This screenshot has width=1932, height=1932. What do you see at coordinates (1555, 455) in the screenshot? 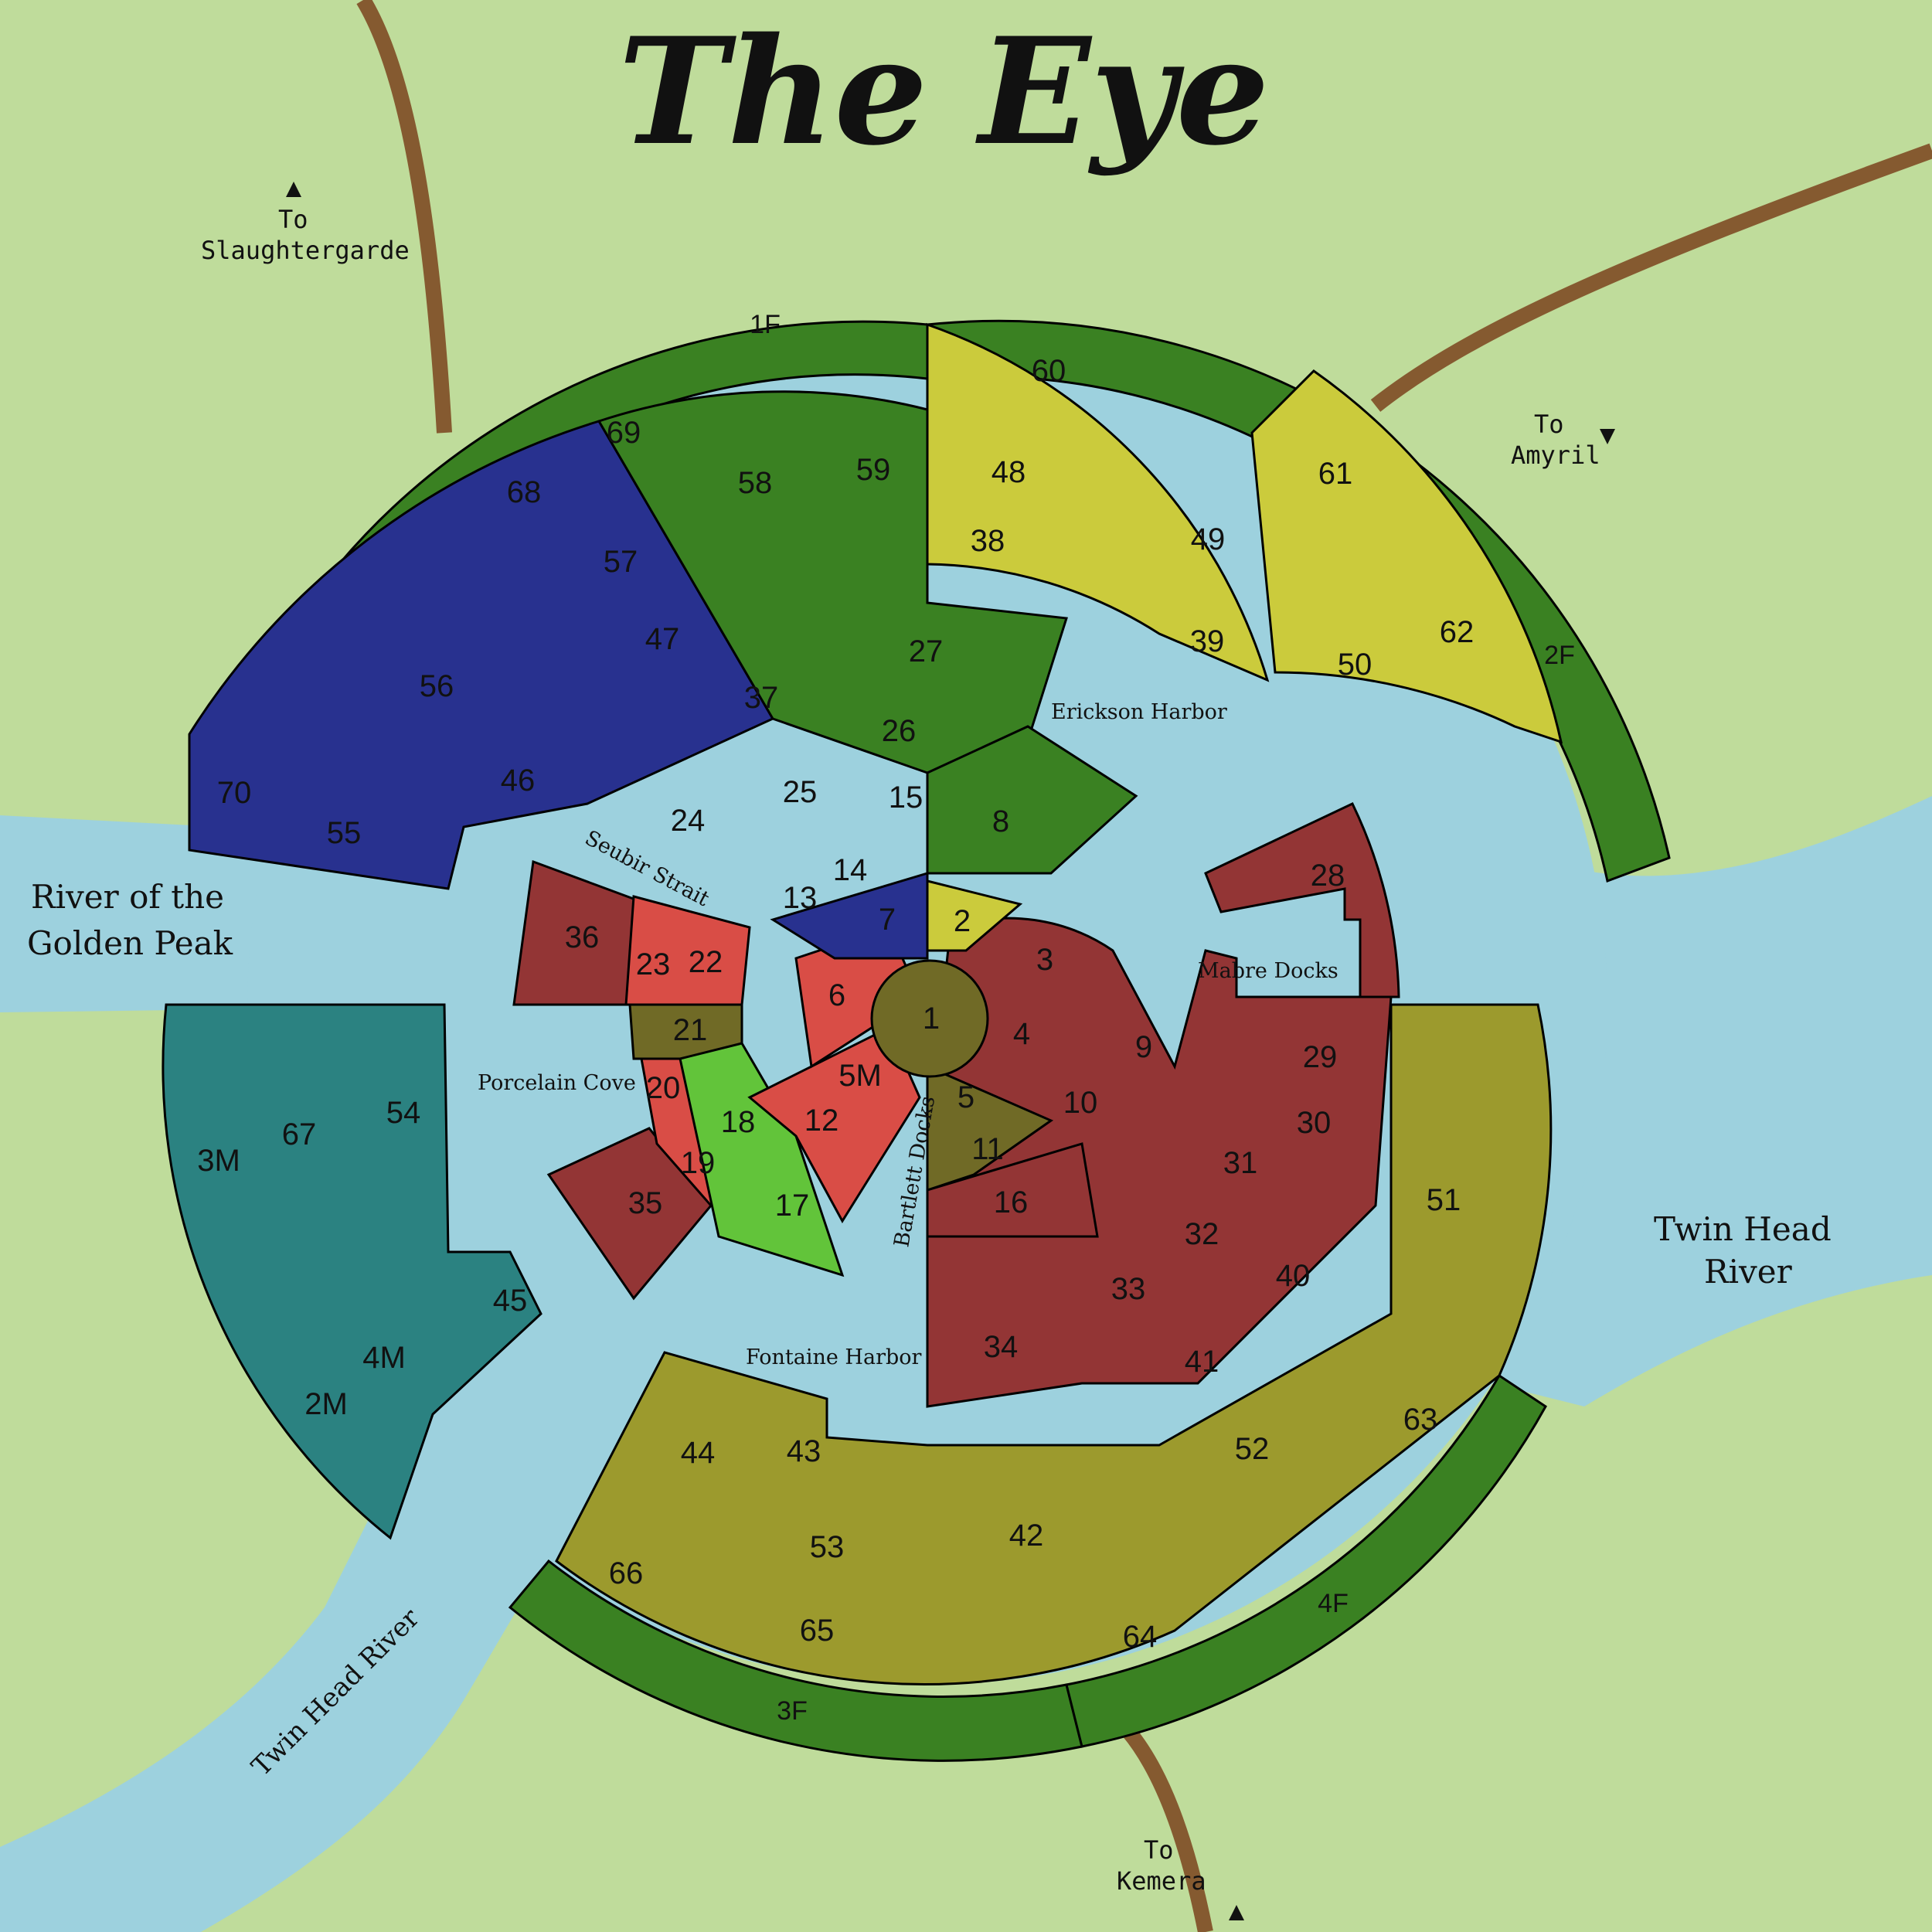
I see `direction-amyril-line2: Amyril` at bounding box center [1555, 455].